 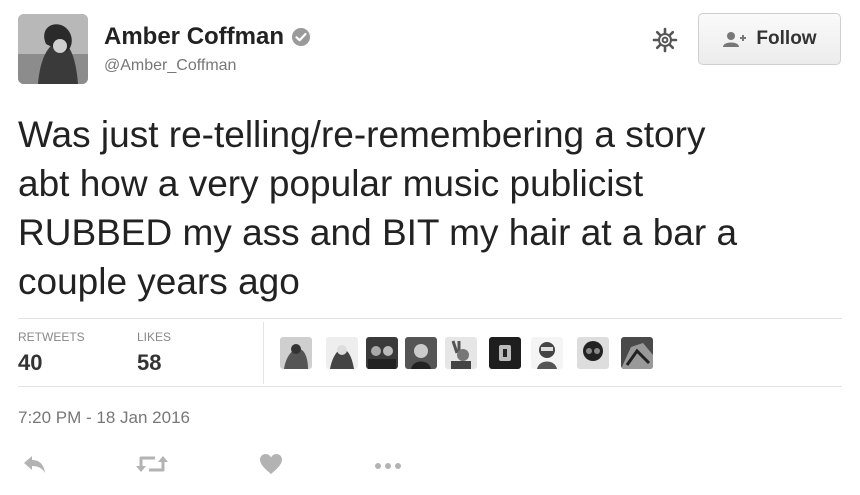 I want to click on likes-stat: LIKES 58, so click(x=154, y=353).